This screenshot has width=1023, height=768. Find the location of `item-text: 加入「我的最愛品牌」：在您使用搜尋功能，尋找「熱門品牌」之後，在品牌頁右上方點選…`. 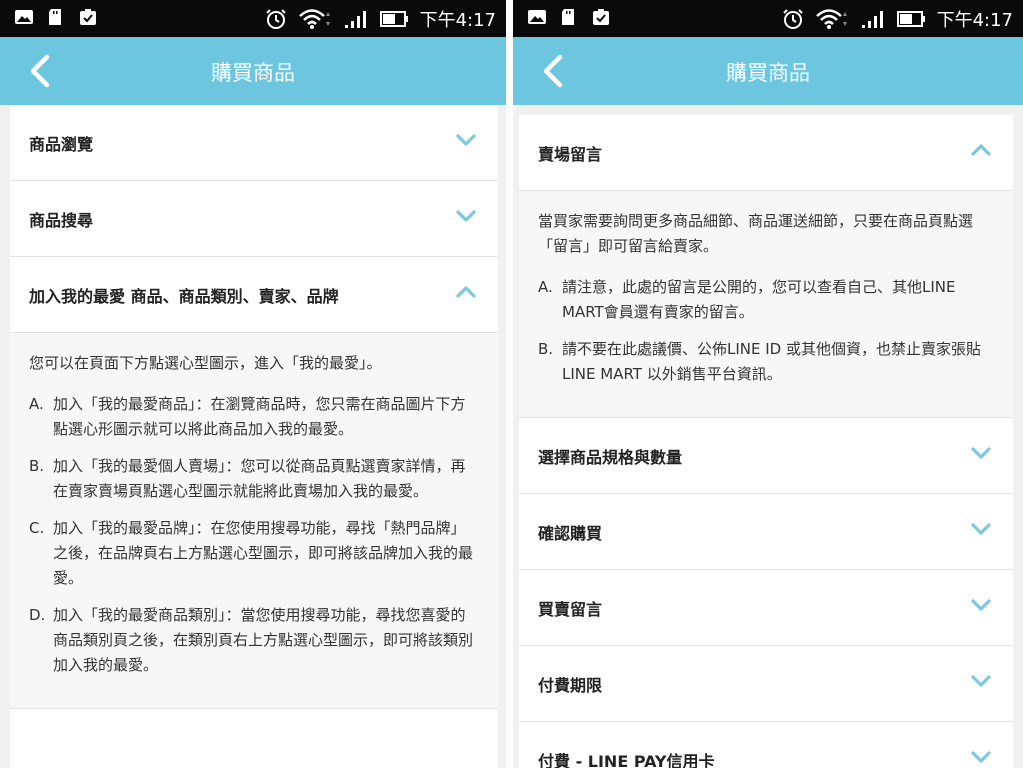

item-text: 加入「我的最愛品牌」：在您使用搜尋功能，尋找「熱門品牌」之後，在品牌頁右上方點選… is located at coordinates (263, 553).